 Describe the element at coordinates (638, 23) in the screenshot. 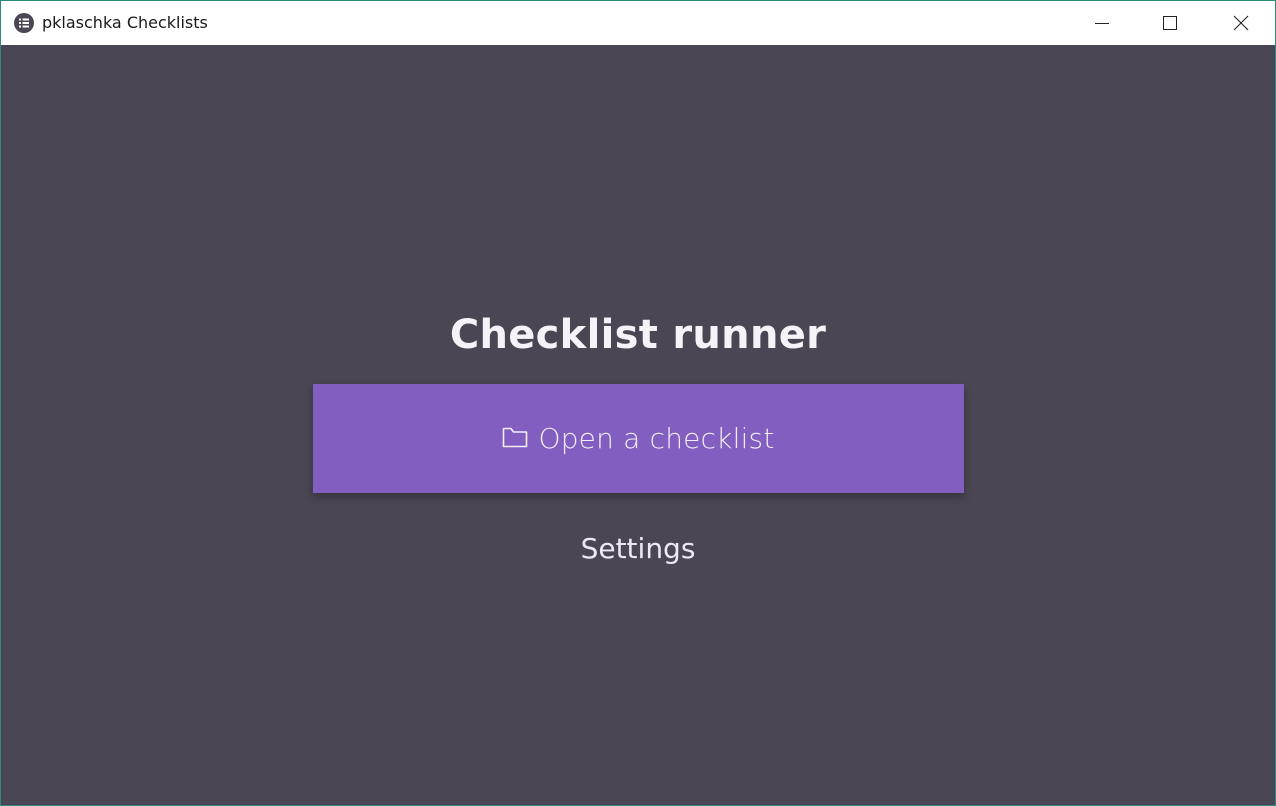

I see `title-bar: pklaschka Checklists` at that location.